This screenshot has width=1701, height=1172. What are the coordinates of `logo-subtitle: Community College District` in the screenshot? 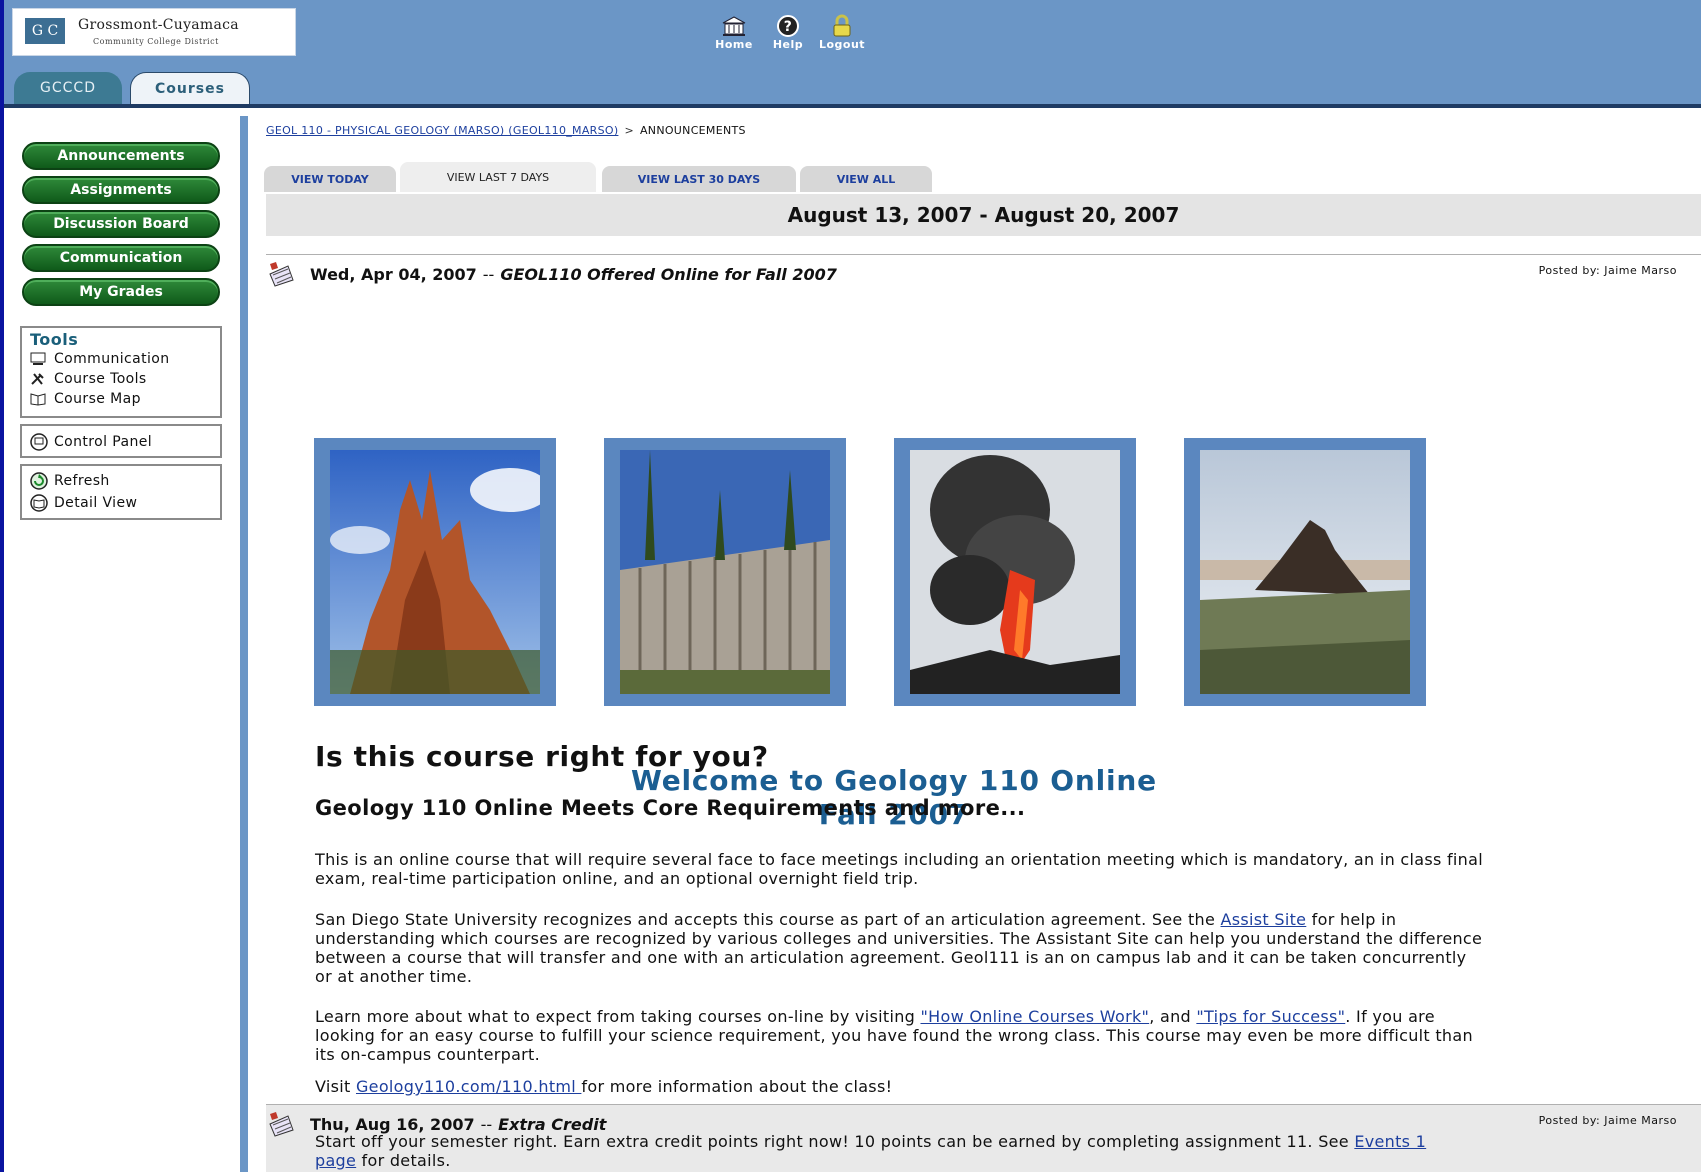 It's located at (156, 41).